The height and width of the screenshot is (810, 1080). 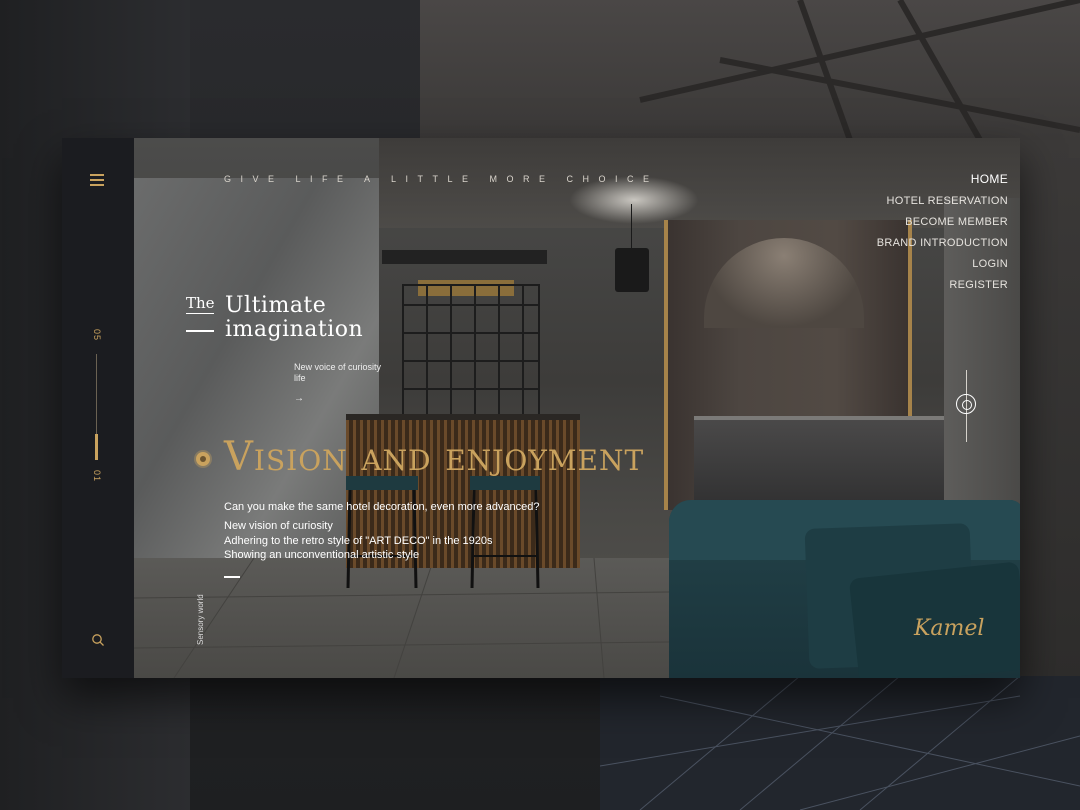 What do you see at coordinates (200, 331) in the screenshot?
I see `headline-dash` at bounding box center [200, 331].